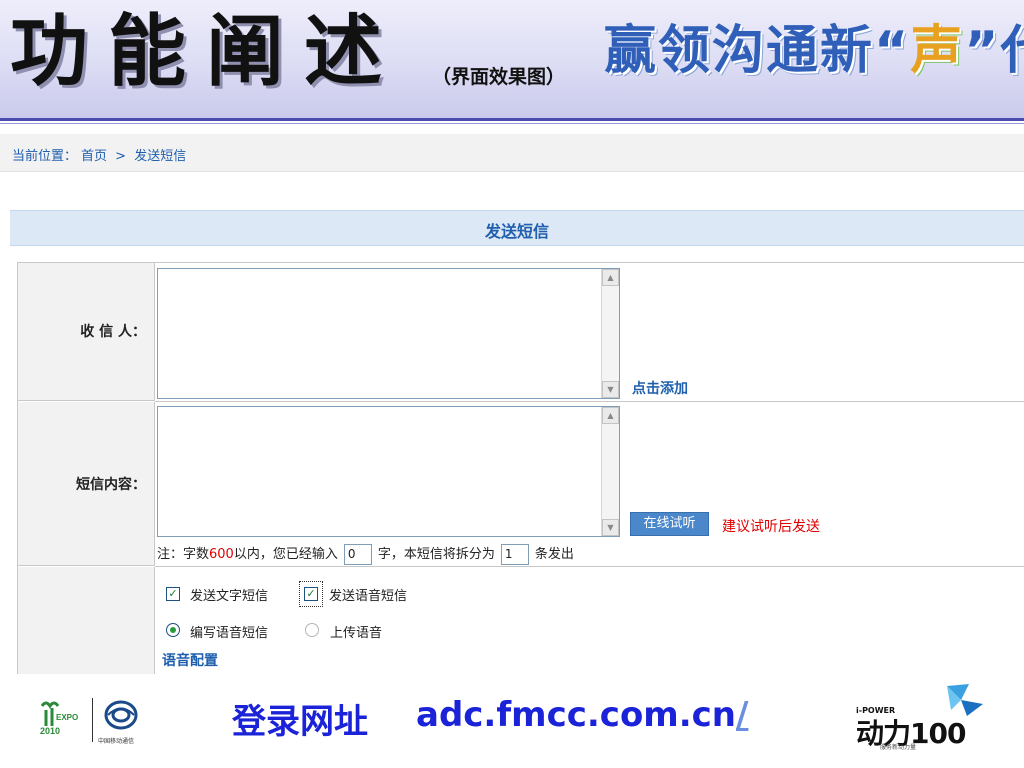  Describe the element at coordinates (610, 471) in the screenshot. I see `content-scrollbar: ▲ ▼` at that location.